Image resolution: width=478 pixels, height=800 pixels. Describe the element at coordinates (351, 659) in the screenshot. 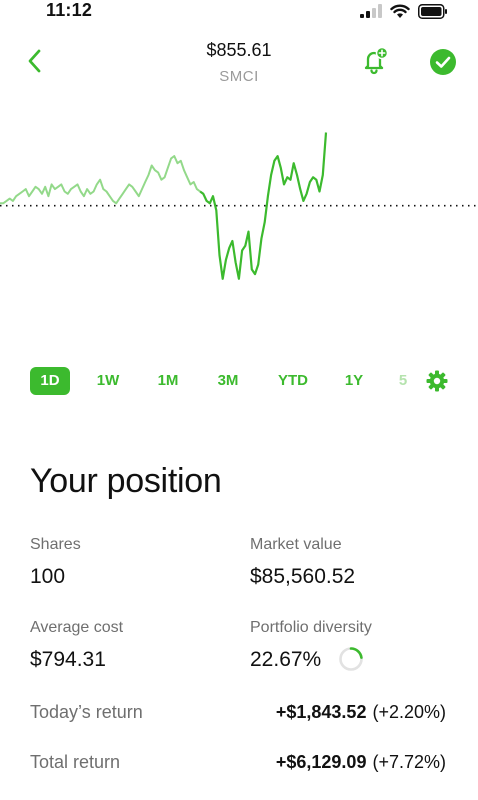

I see `diversity-ring-icon` at that location.